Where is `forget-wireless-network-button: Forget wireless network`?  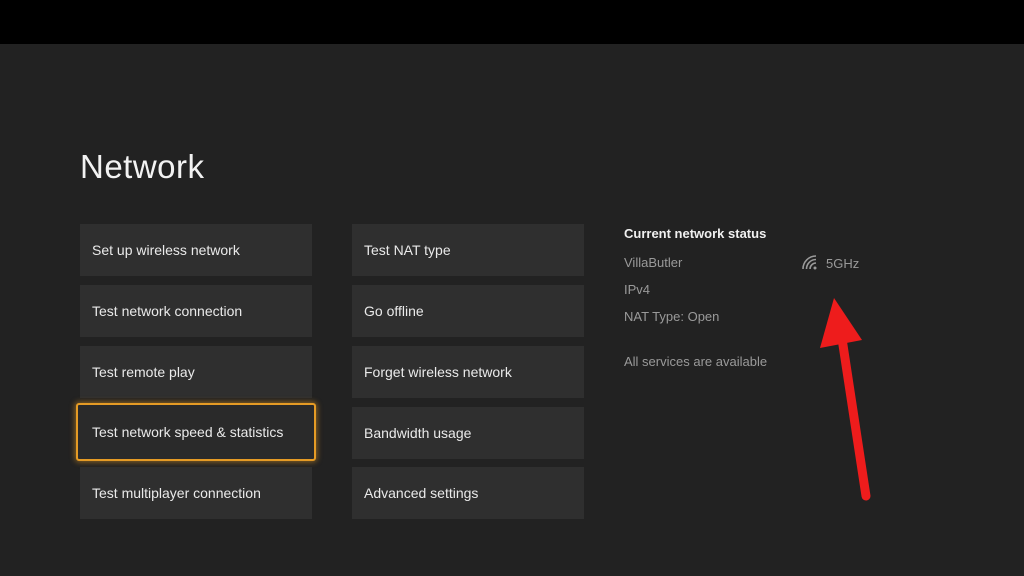 forget-wireless-network-button: Forget wireless network is located at coordinates (468, 372).